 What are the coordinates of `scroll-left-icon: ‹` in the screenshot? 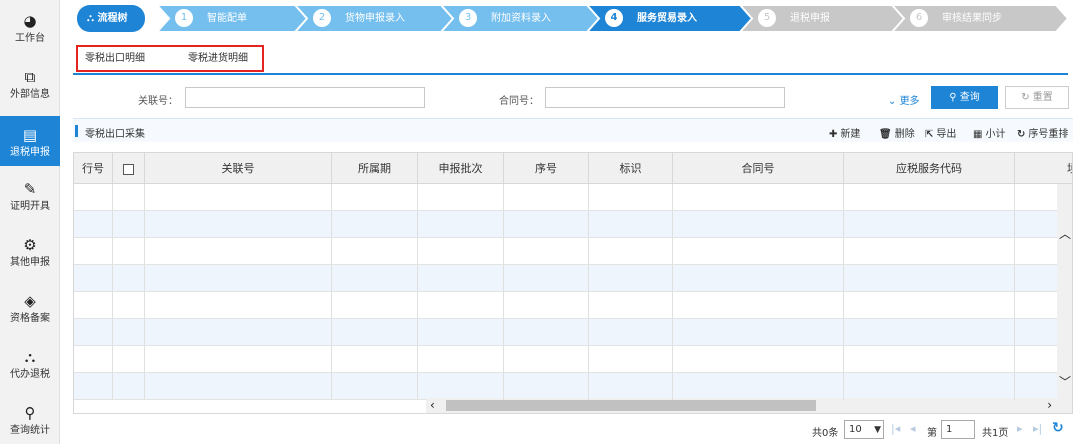 It's located at (432, 405).